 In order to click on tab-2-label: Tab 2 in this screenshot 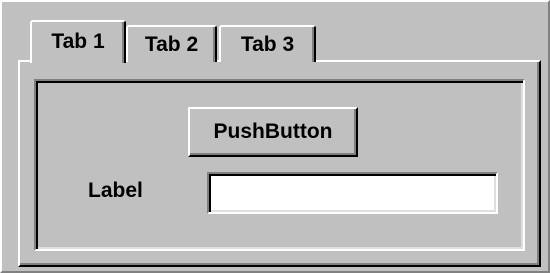, I will do `click(171, 44)`.